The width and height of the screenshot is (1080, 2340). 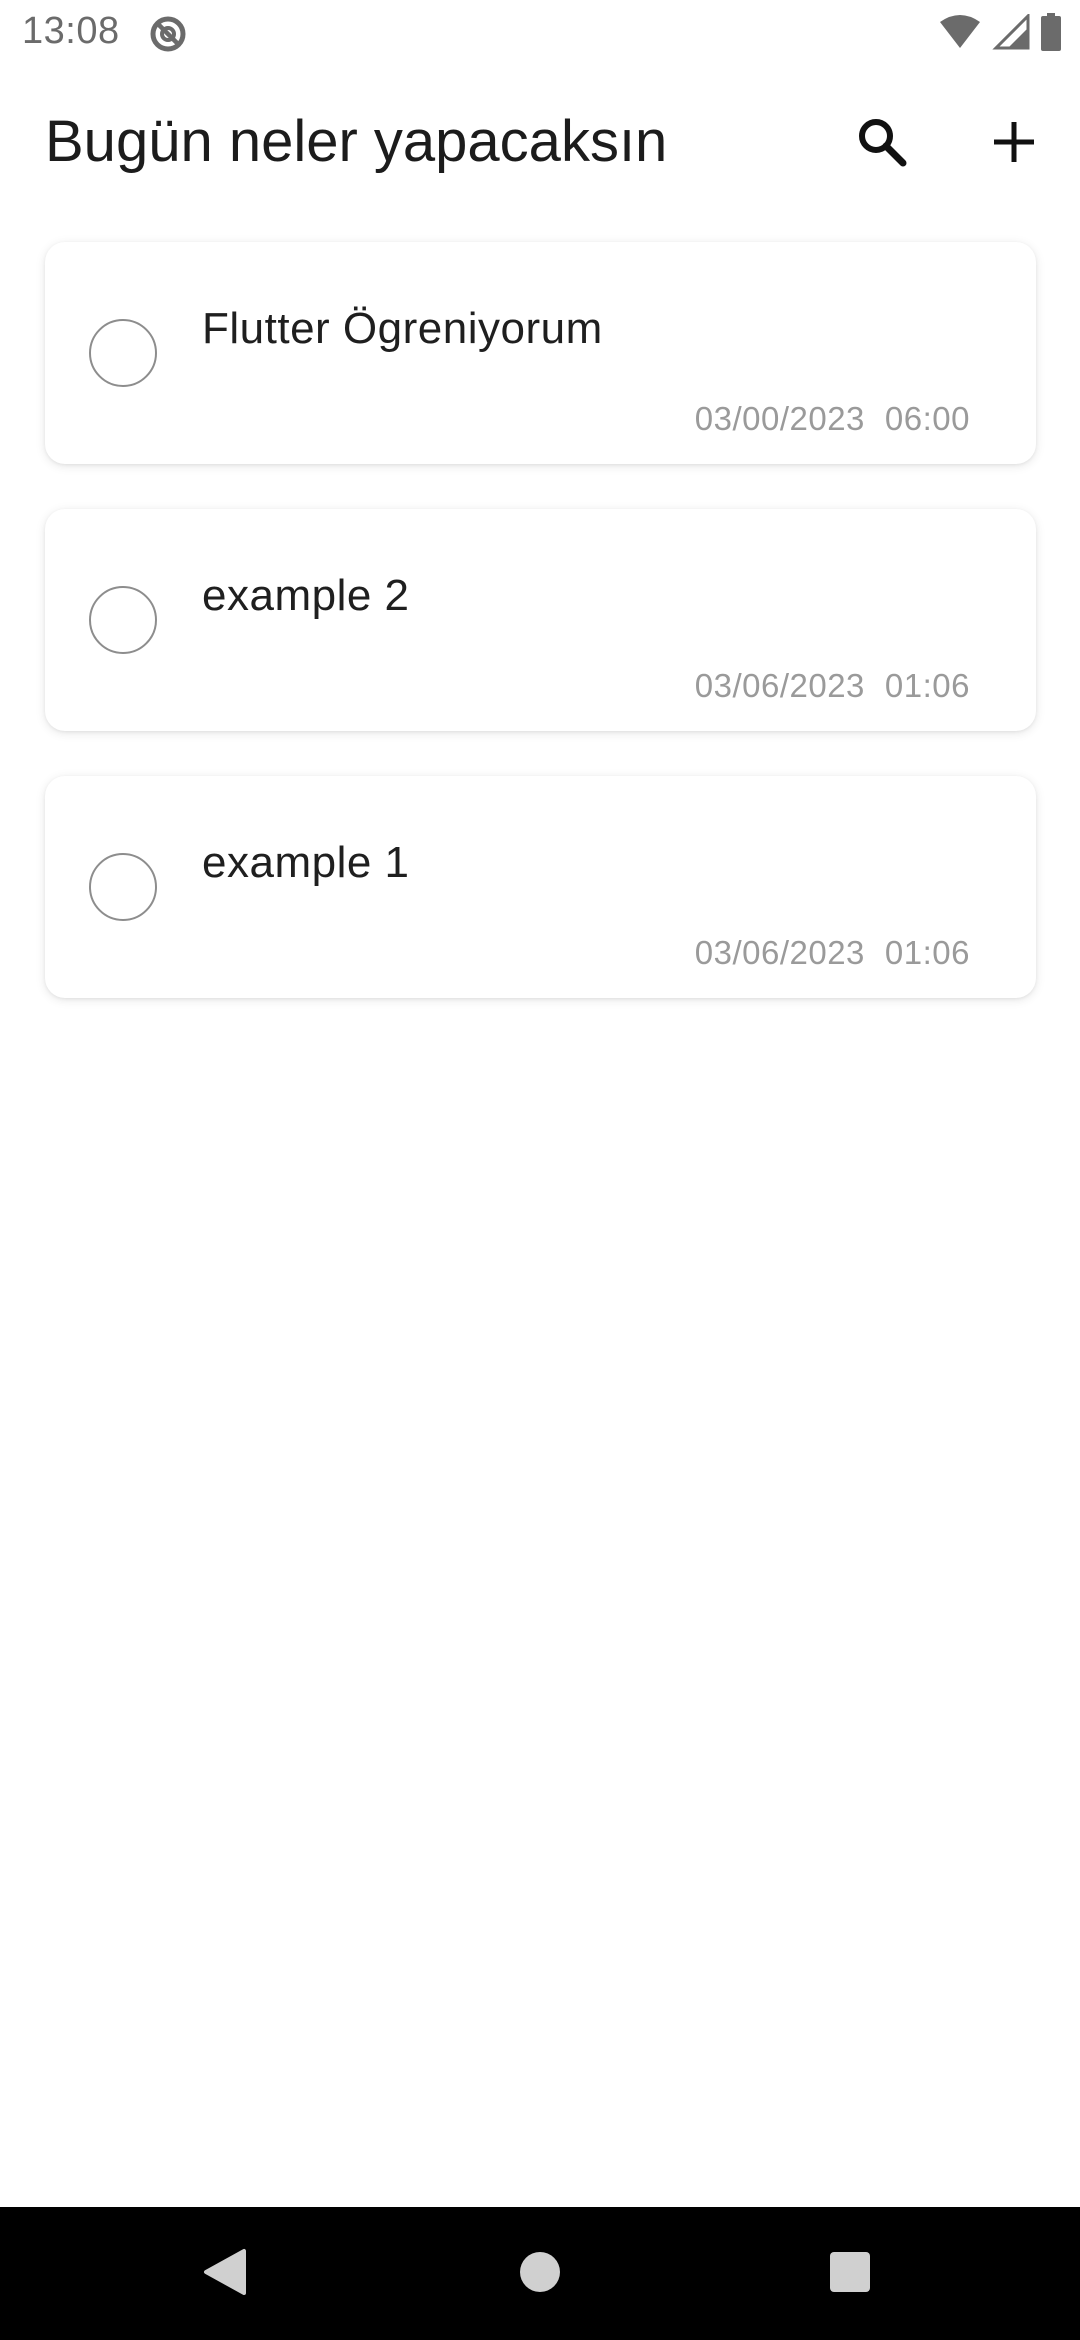 I want to click on task-date: 03/00/2023, so click(x=779, y=418).